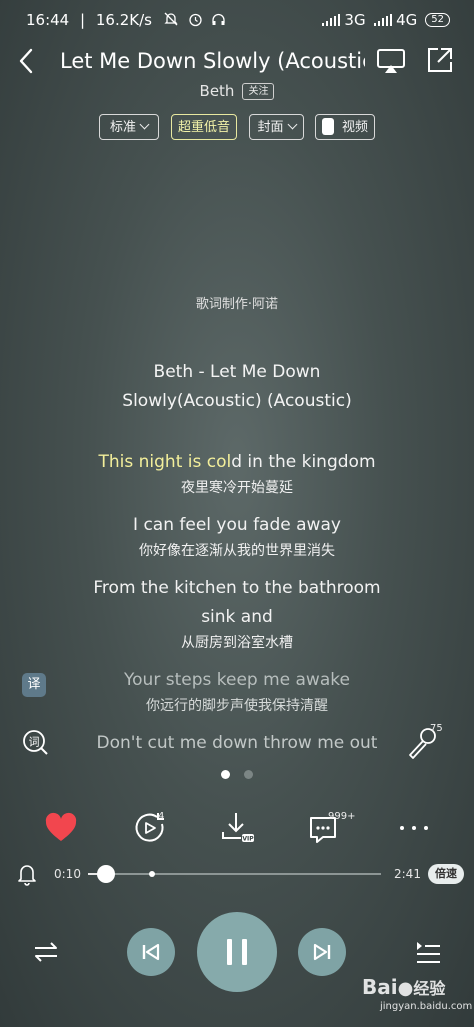 This screenshot has height=1027, width=474. What do you see at coordinates (234, 874) in the screenshot?
I see `progress-track` at bounding box center [234, 874].